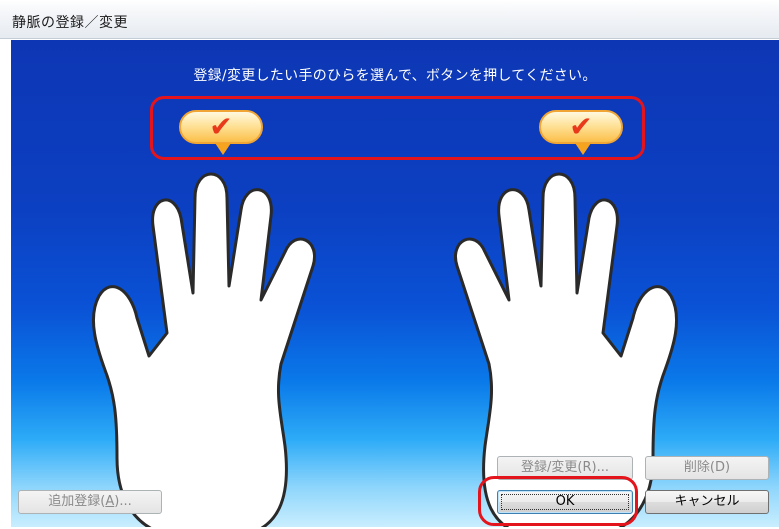  Describe the element at coordinates (707, 468) in the screenshot. I see `delete-button: 削除(D)` at that location.